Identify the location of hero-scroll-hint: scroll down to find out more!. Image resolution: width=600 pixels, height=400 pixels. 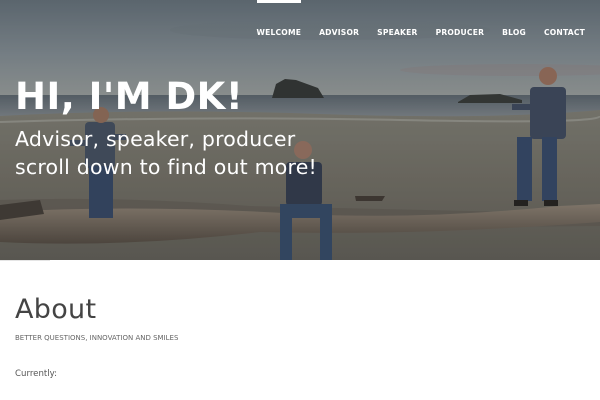
(166, 167).